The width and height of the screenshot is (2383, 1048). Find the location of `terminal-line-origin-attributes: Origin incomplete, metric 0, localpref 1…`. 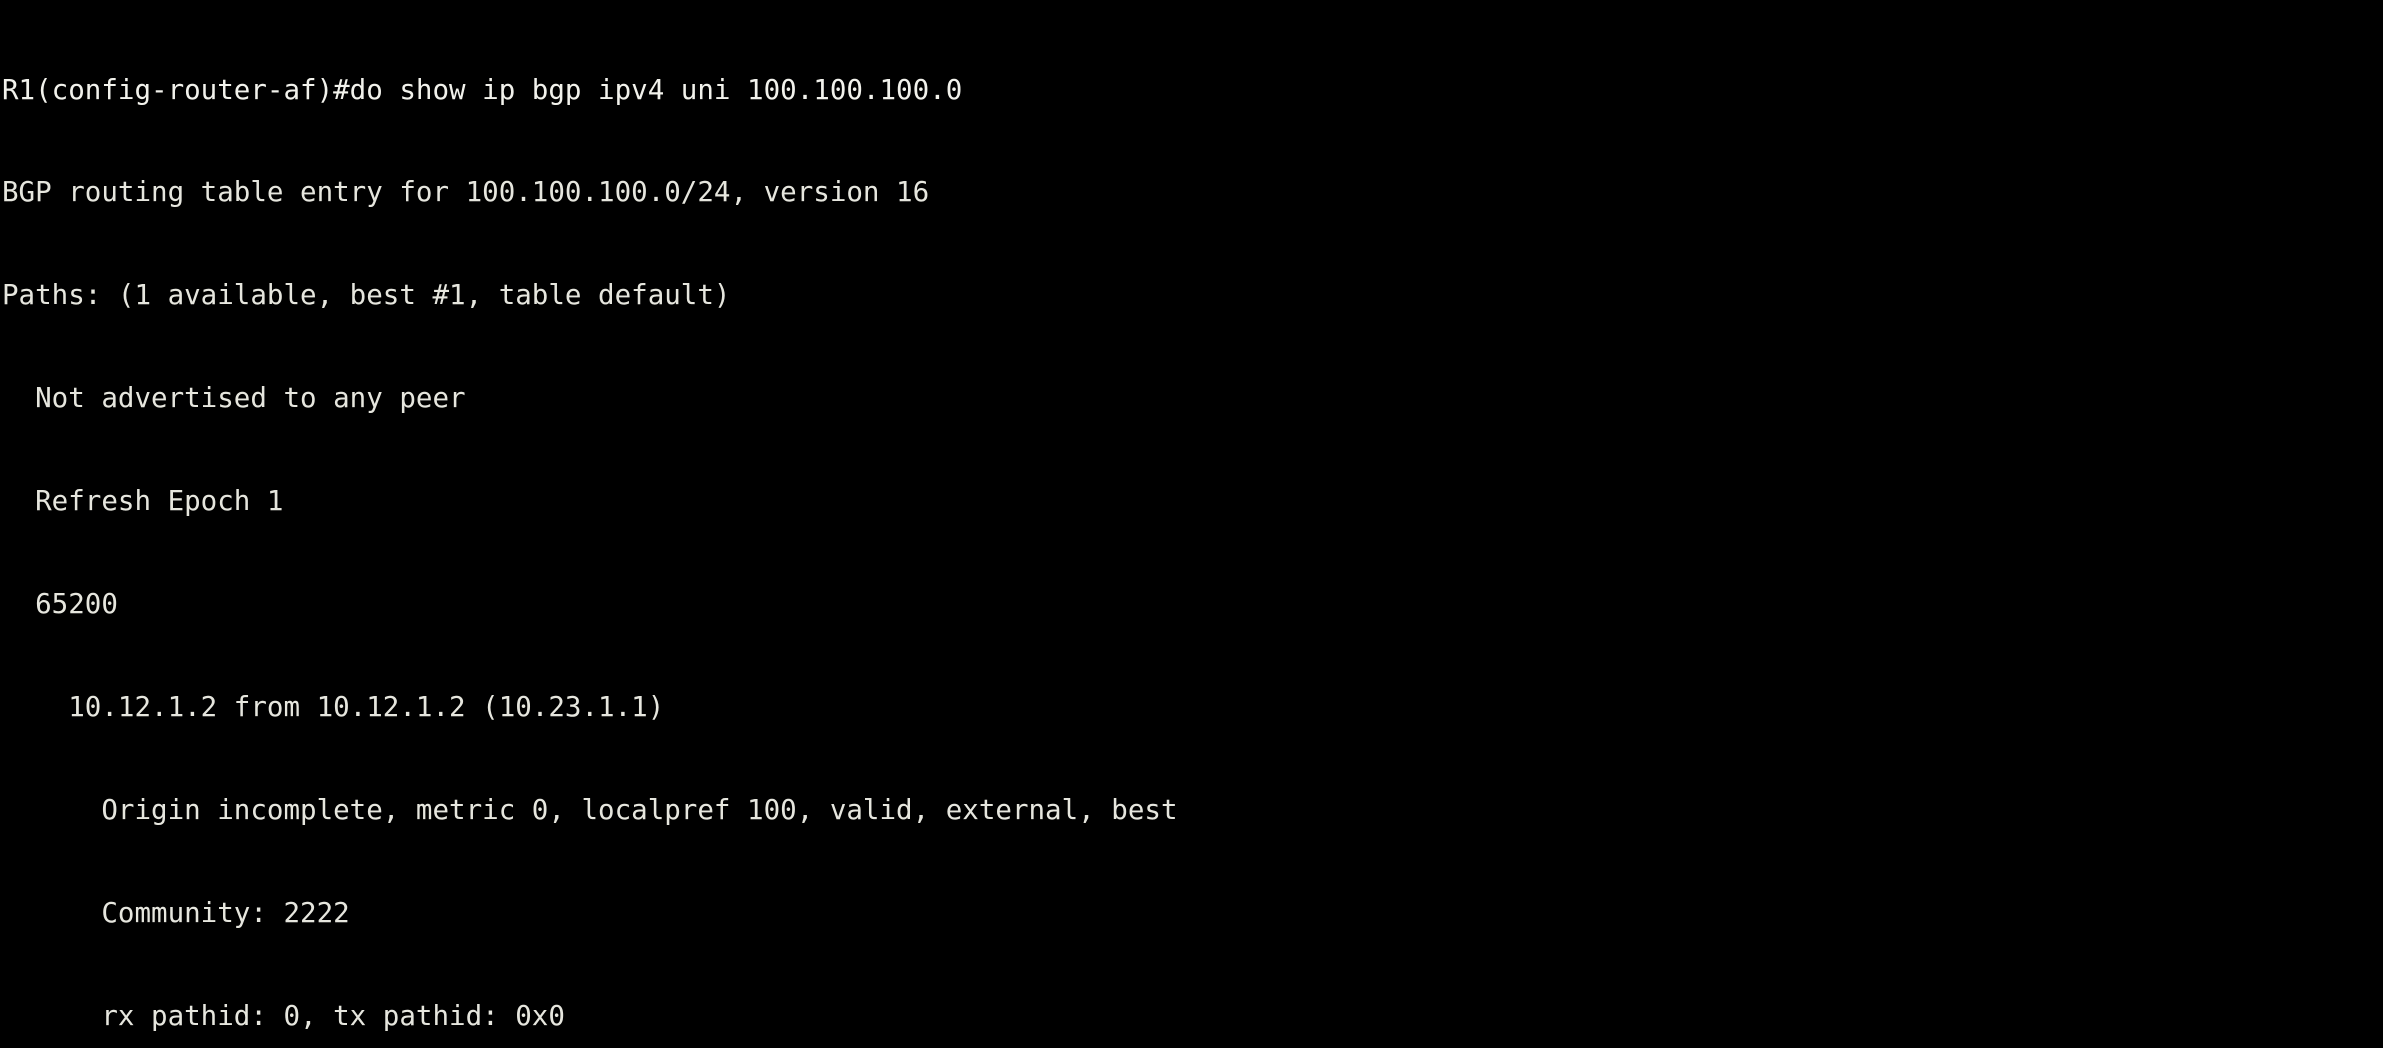

terminal-line-origin-attributes: Origin incomplete, metric 0, localpref 1… is located at coordinates (590, 809).